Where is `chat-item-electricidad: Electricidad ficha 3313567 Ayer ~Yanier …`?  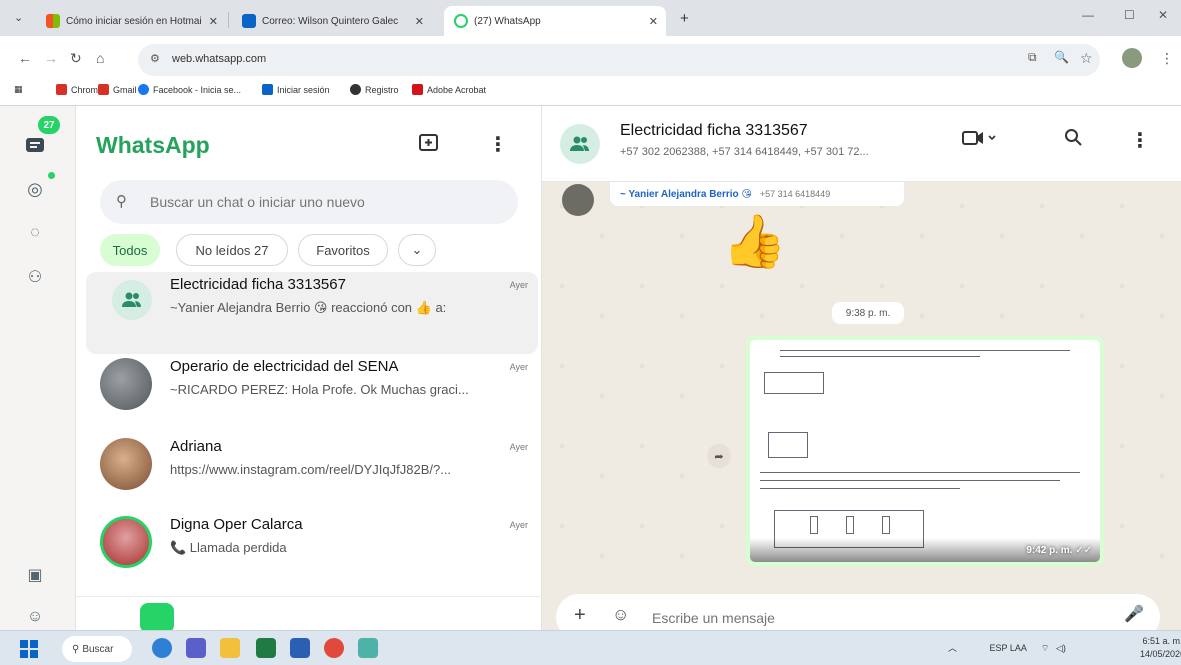
chat-item-electricidad: Electricidad ficha 3313567 Ayer ~Yanier … is located at coordinates (312, 313).